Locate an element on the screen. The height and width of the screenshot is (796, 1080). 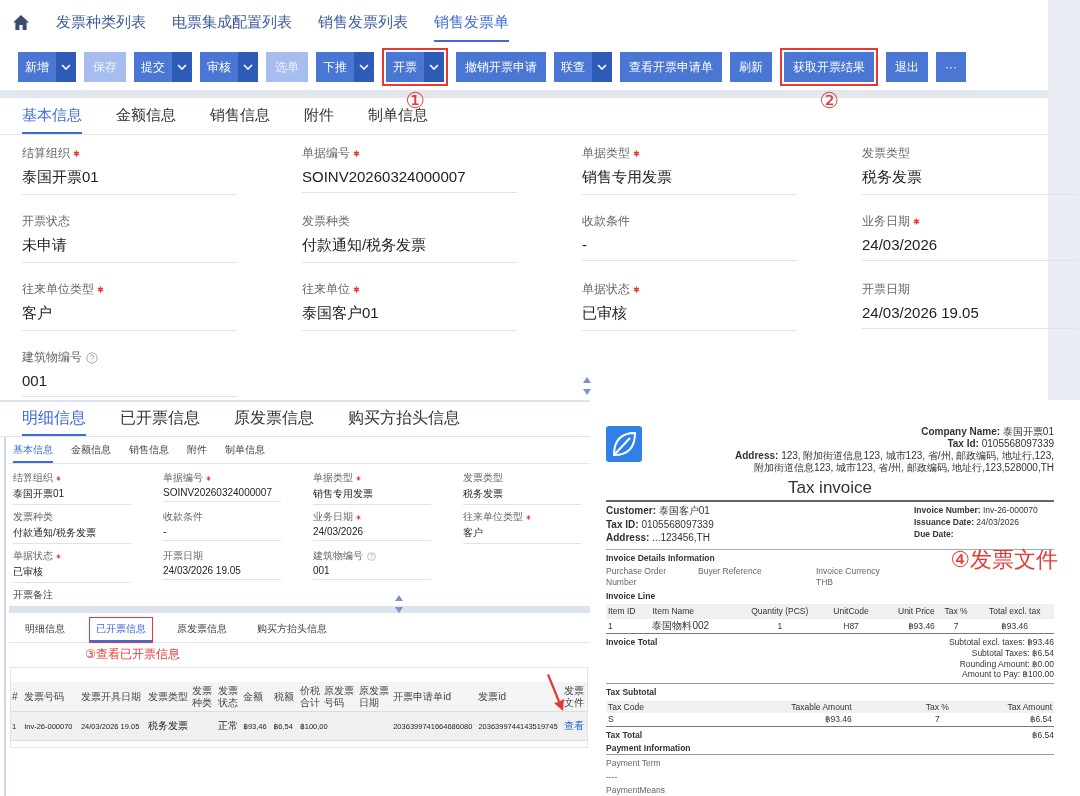
field-value: 付款通知/税务发票 is located at coordinates (409, 249).